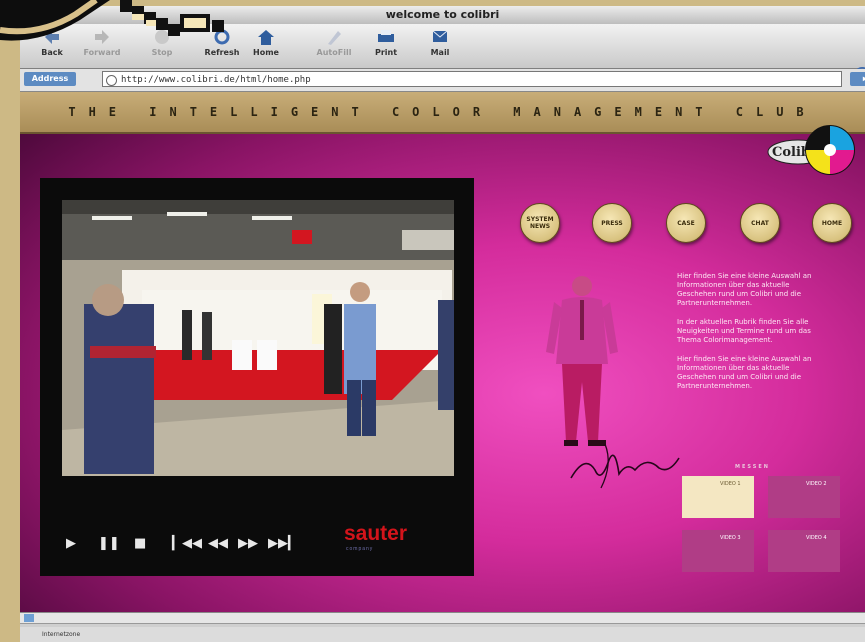  What do you see at coordinates (386, 36) in the screenshot?
I see `print-icon` at bounding box center [386, 36].